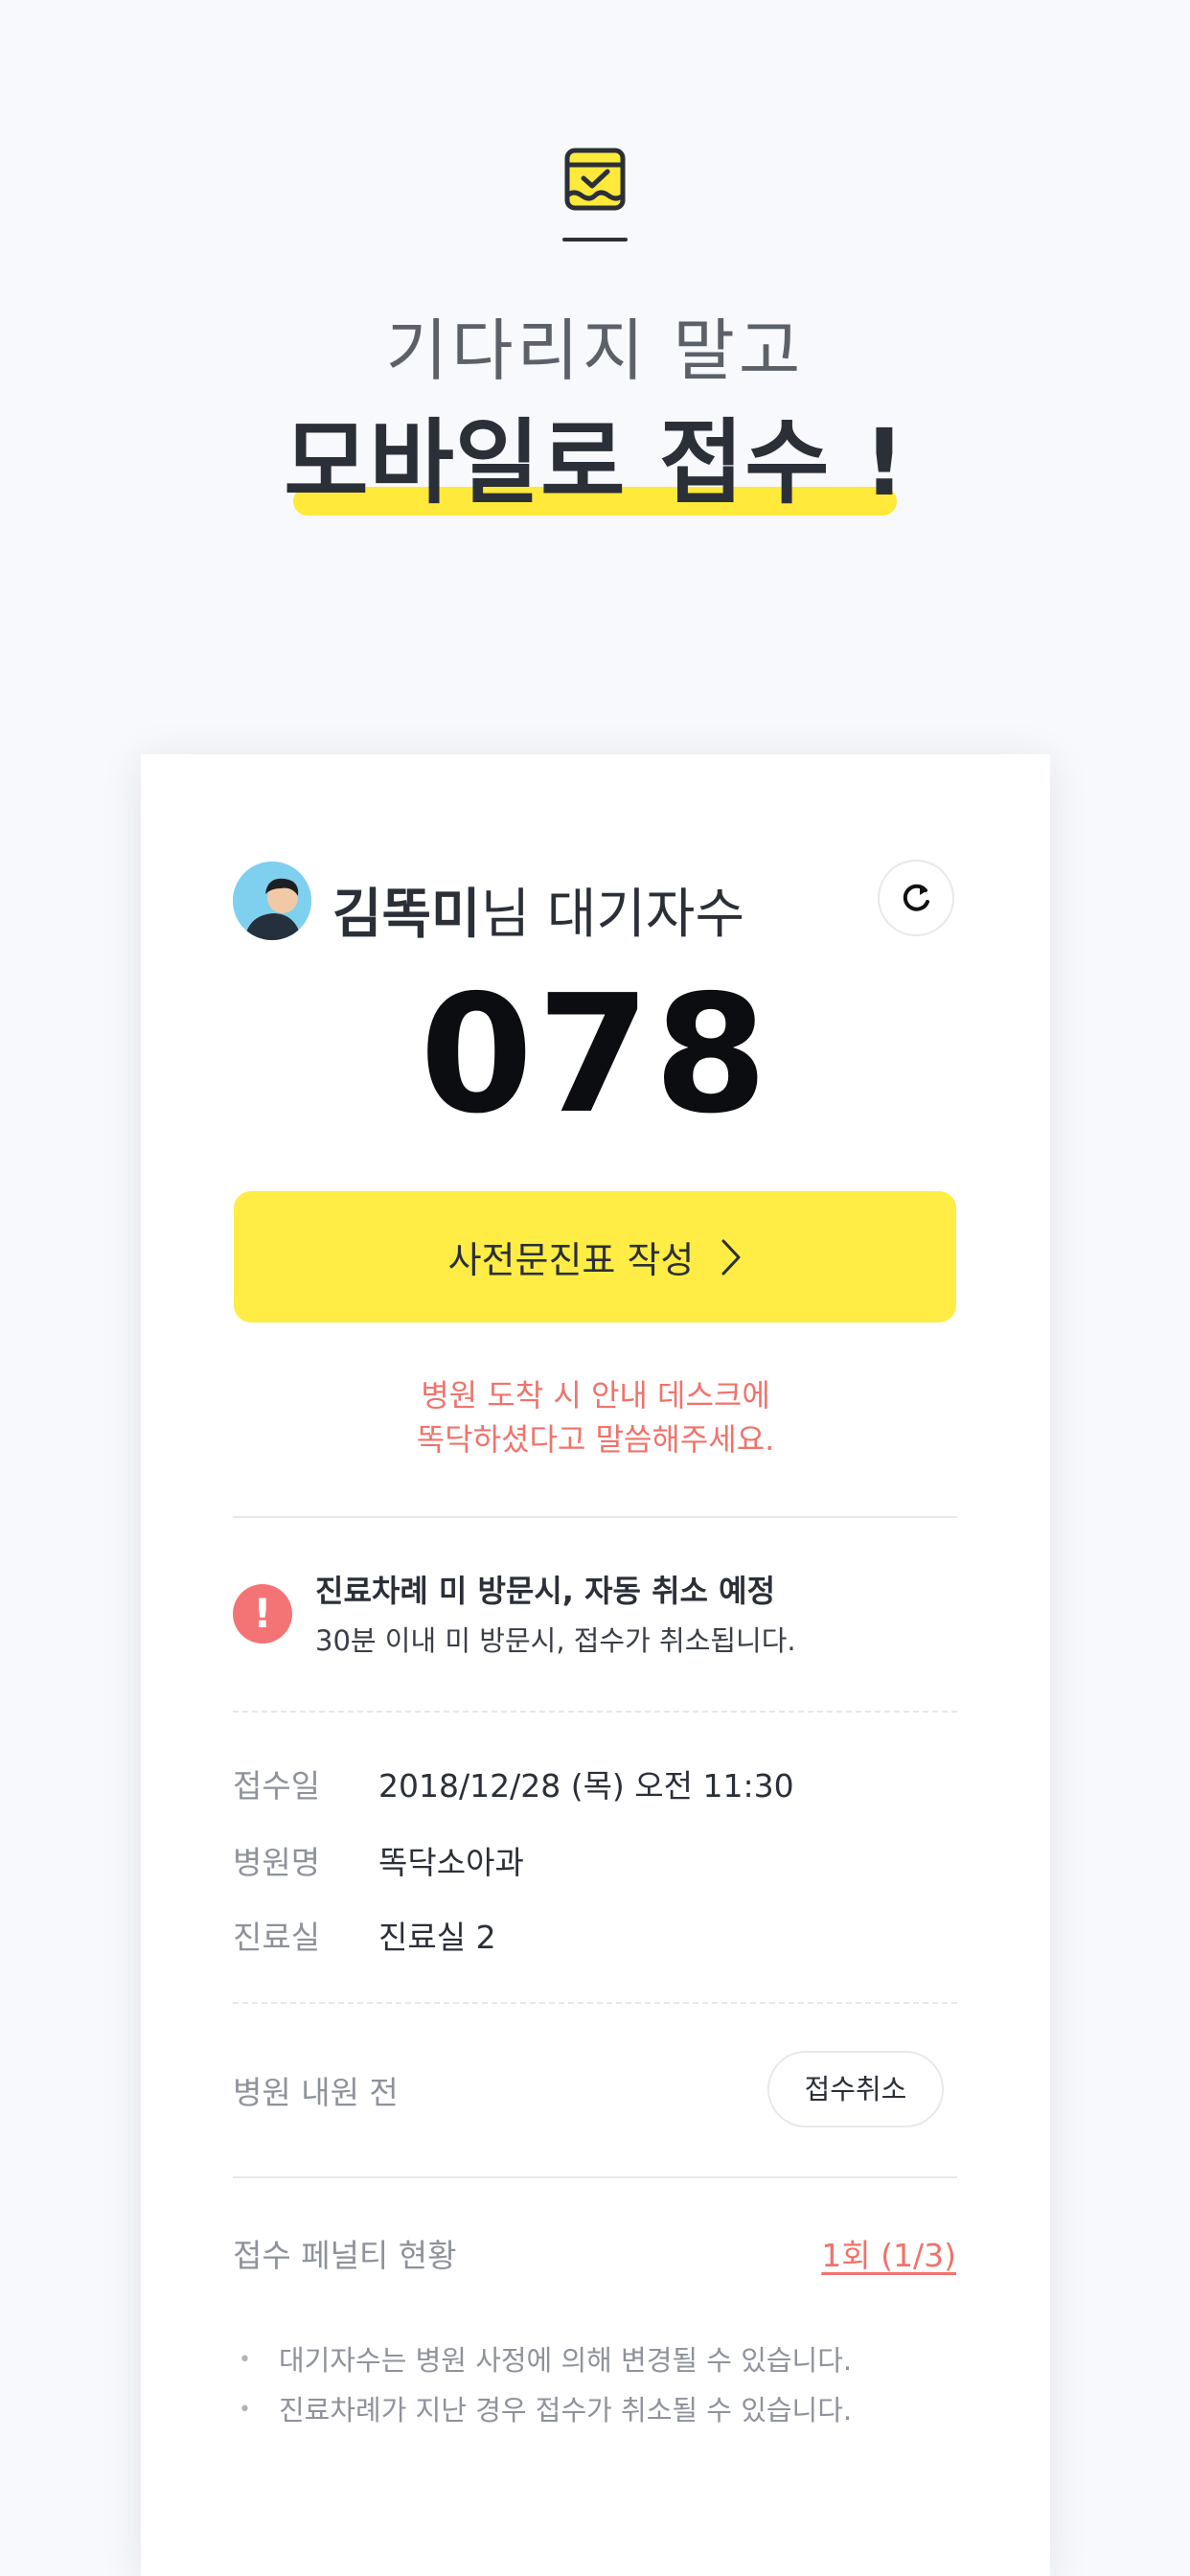  I want to click on wait-count-label: 김똑미님 대기자수, so click(538, 910).